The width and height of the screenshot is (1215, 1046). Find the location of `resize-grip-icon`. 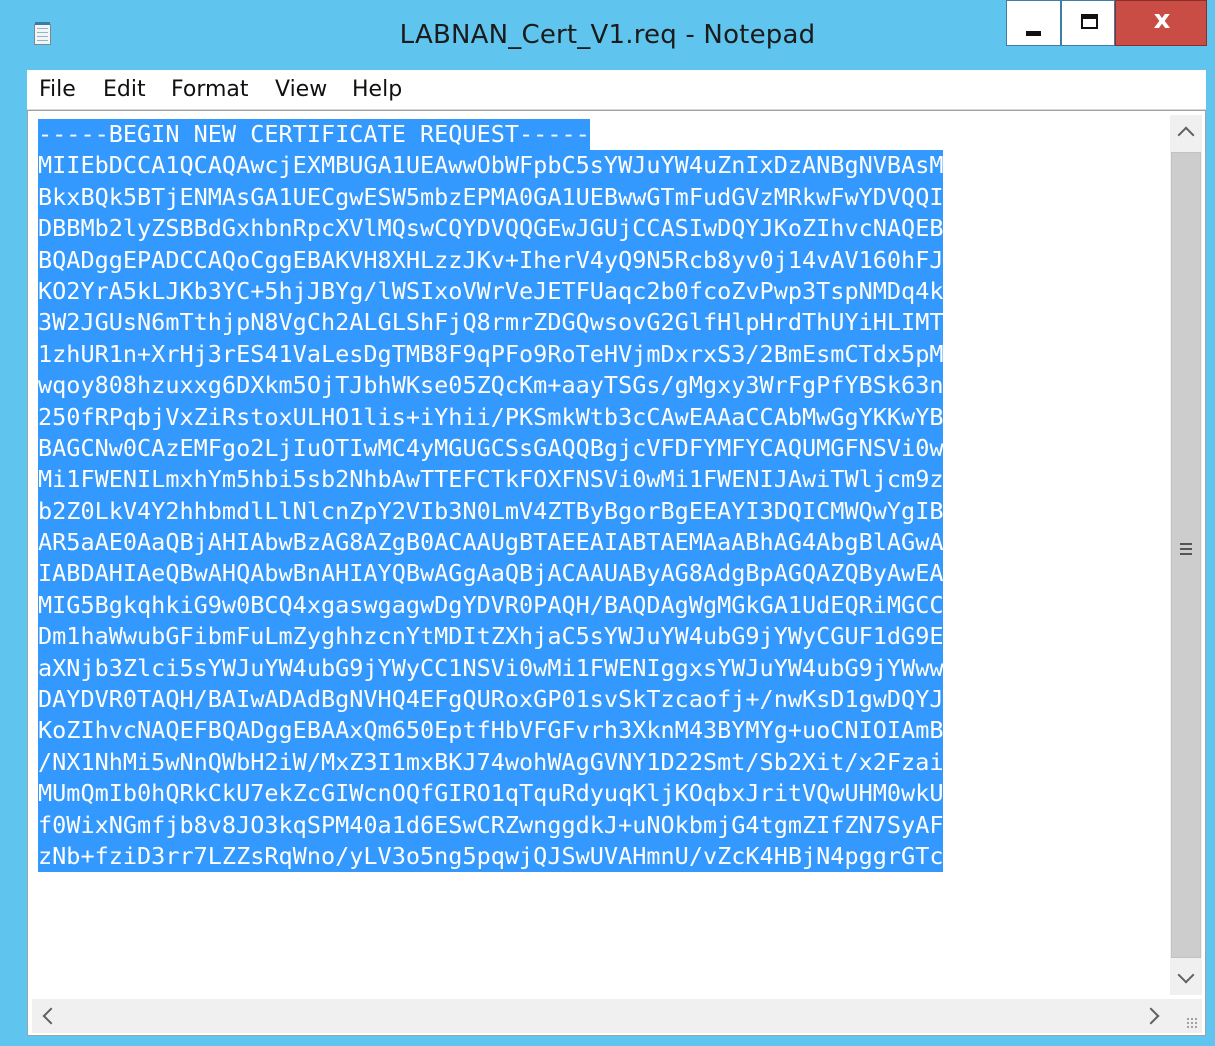

resize-grip-icon is located at coordinates (1192, 1023).